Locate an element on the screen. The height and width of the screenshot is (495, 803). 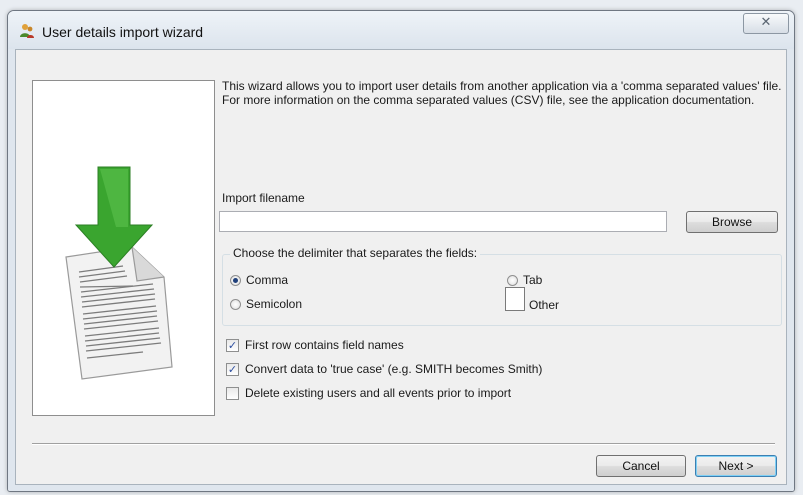
import-filename-label: Import filename is located at coordinates (263, 198).